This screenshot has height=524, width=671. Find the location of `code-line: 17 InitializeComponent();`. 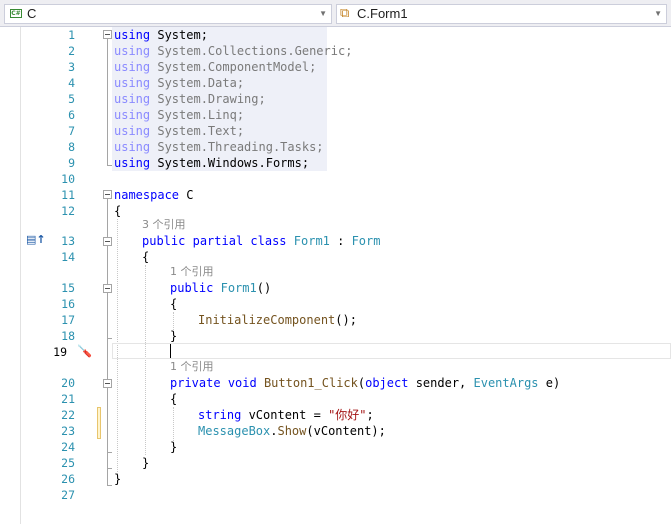

code-line: 17 InitializeComponent(); is located at coordinates (335, 320).